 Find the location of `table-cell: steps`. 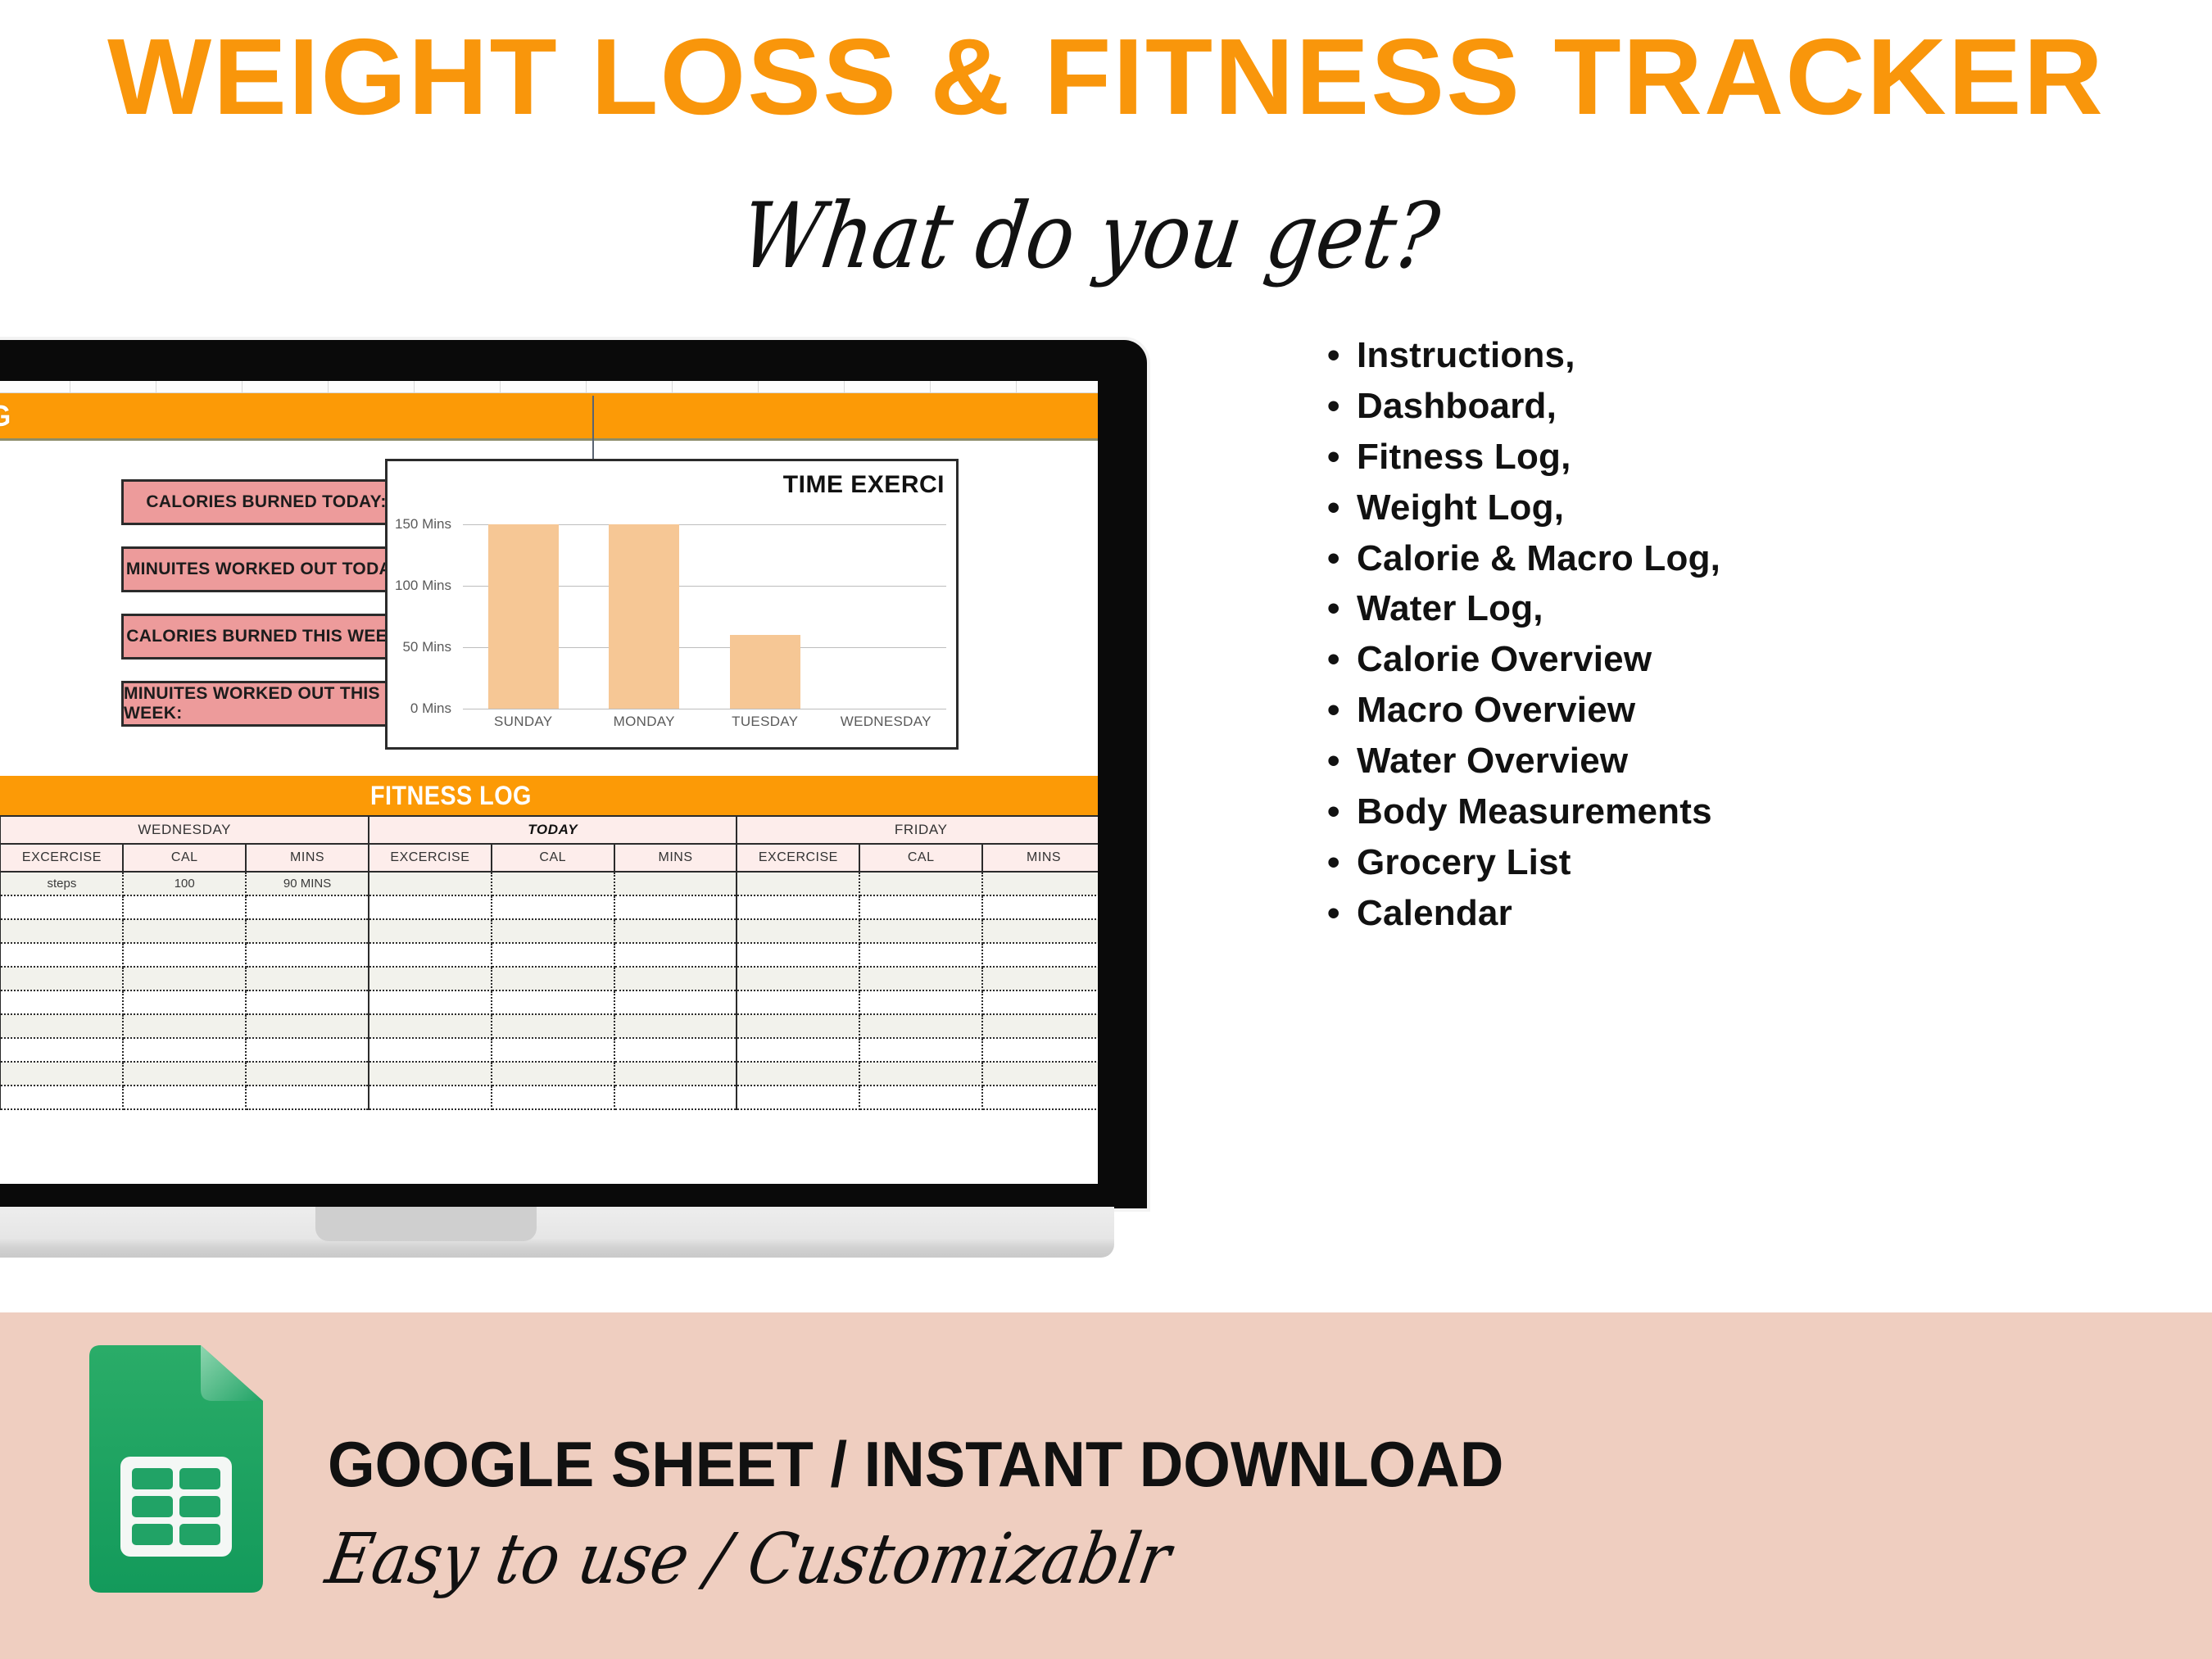

table-cell: steps is located at coordinates (62, 883).